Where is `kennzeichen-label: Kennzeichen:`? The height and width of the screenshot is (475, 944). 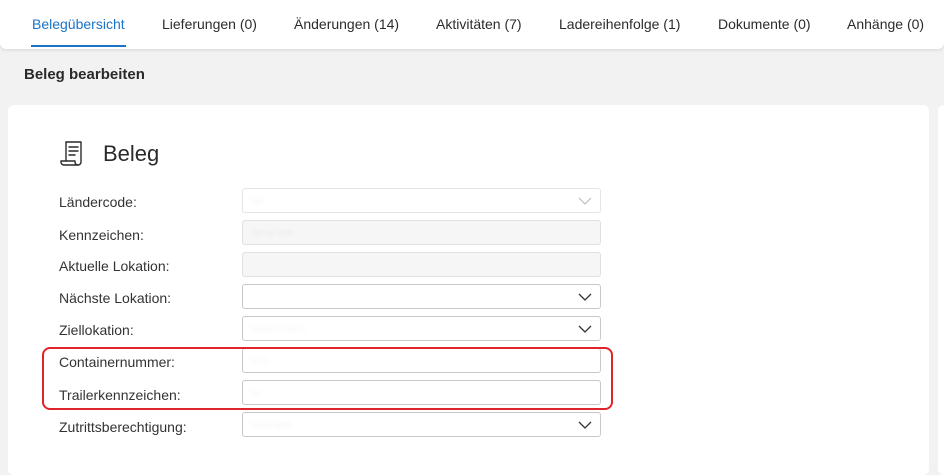 kennzeichen-label: Kennzeichen: is located at coordinates (101, 235).